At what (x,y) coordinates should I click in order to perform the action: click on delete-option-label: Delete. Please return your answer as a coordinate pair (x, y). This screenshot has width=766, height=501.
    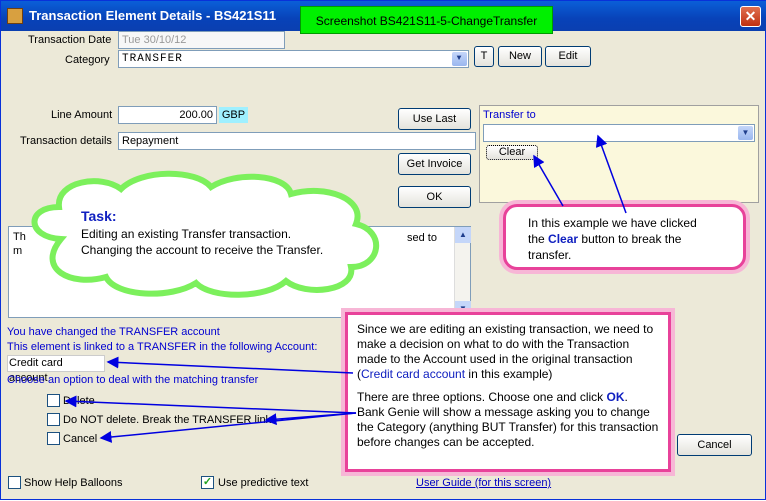
    Looking at the image, I should click on (79, 401).